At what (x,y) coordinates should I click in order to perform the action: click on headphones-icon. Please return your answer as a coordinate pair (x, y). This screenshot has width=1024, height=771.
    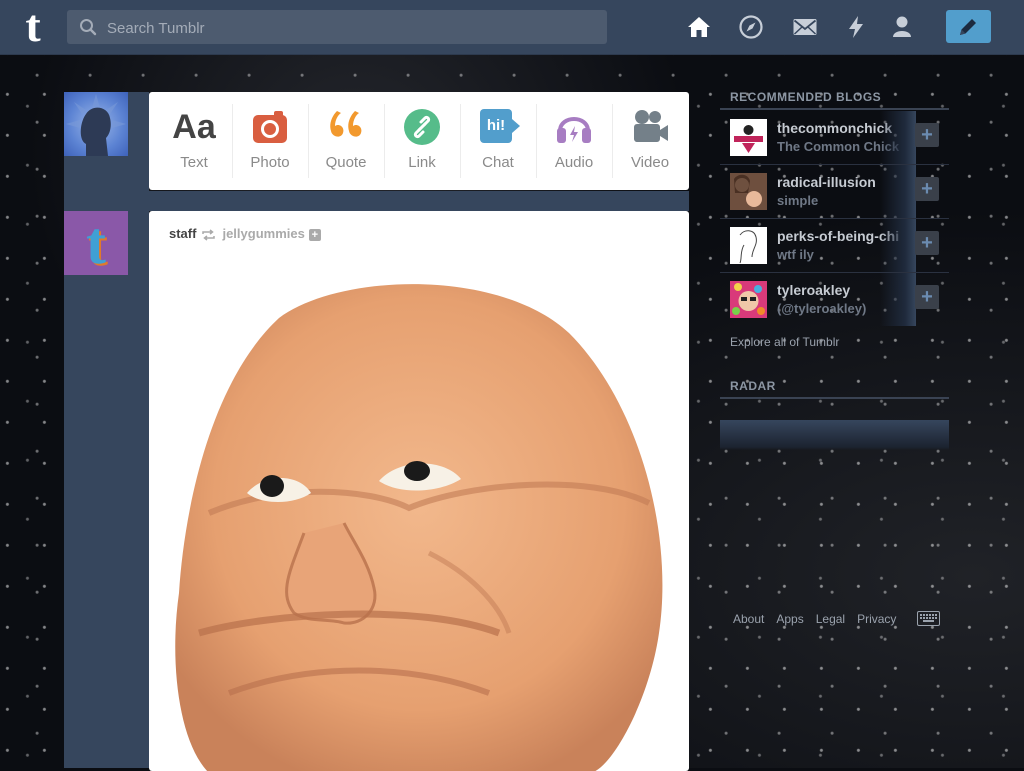
    Looking at the image, I should click on (574, 130).